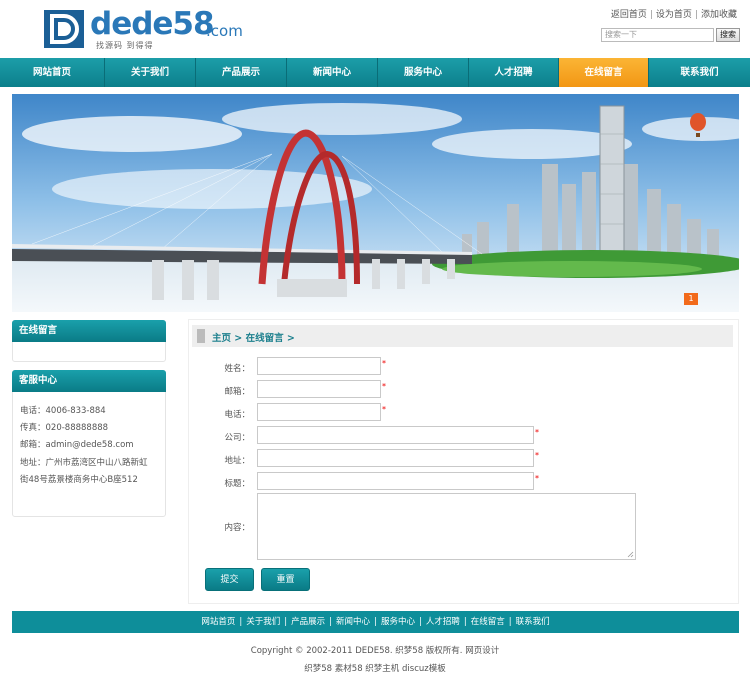 The width and height of the screenshot is (750, 691). I want to click on label-subject: 标题：, so click(237, 484).